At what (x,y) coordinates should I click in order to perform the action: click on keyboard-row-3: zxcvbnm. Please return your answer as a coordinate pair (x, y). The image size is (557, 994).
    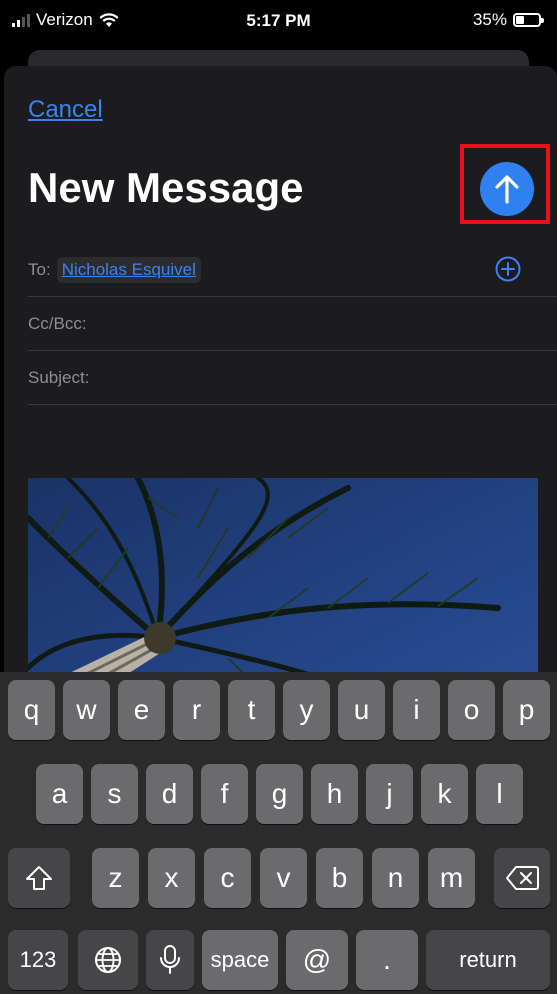
    Looking at the image, I should click on (278, 878).